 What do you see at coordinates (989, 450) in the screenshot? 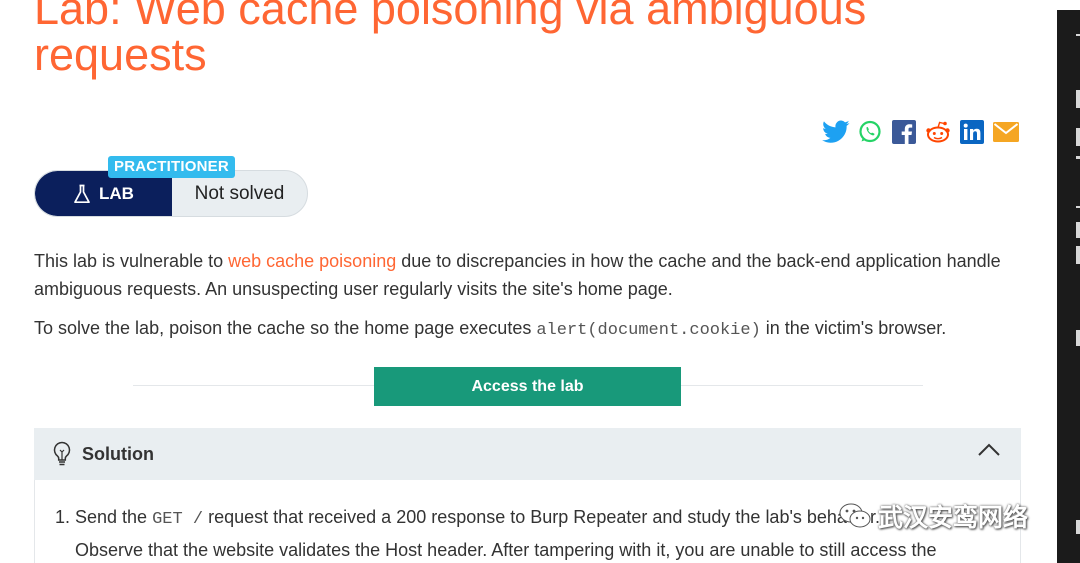
I see `chevron-up-icon` at bounding box center [989, 450].